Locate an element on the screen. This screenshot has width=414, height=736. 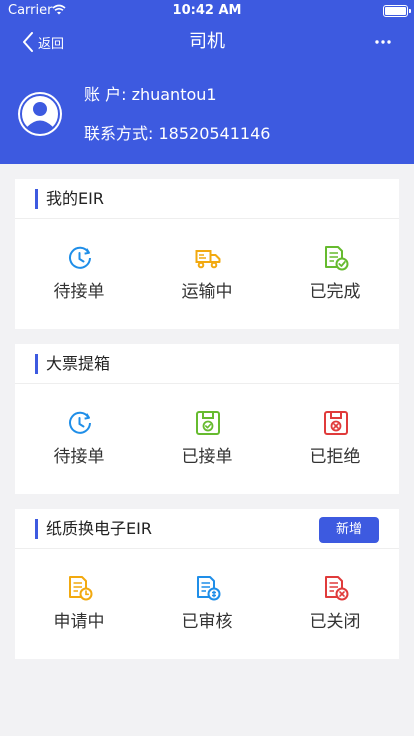
tile-label: 已拒绝 is located at coordinates (335, 457).